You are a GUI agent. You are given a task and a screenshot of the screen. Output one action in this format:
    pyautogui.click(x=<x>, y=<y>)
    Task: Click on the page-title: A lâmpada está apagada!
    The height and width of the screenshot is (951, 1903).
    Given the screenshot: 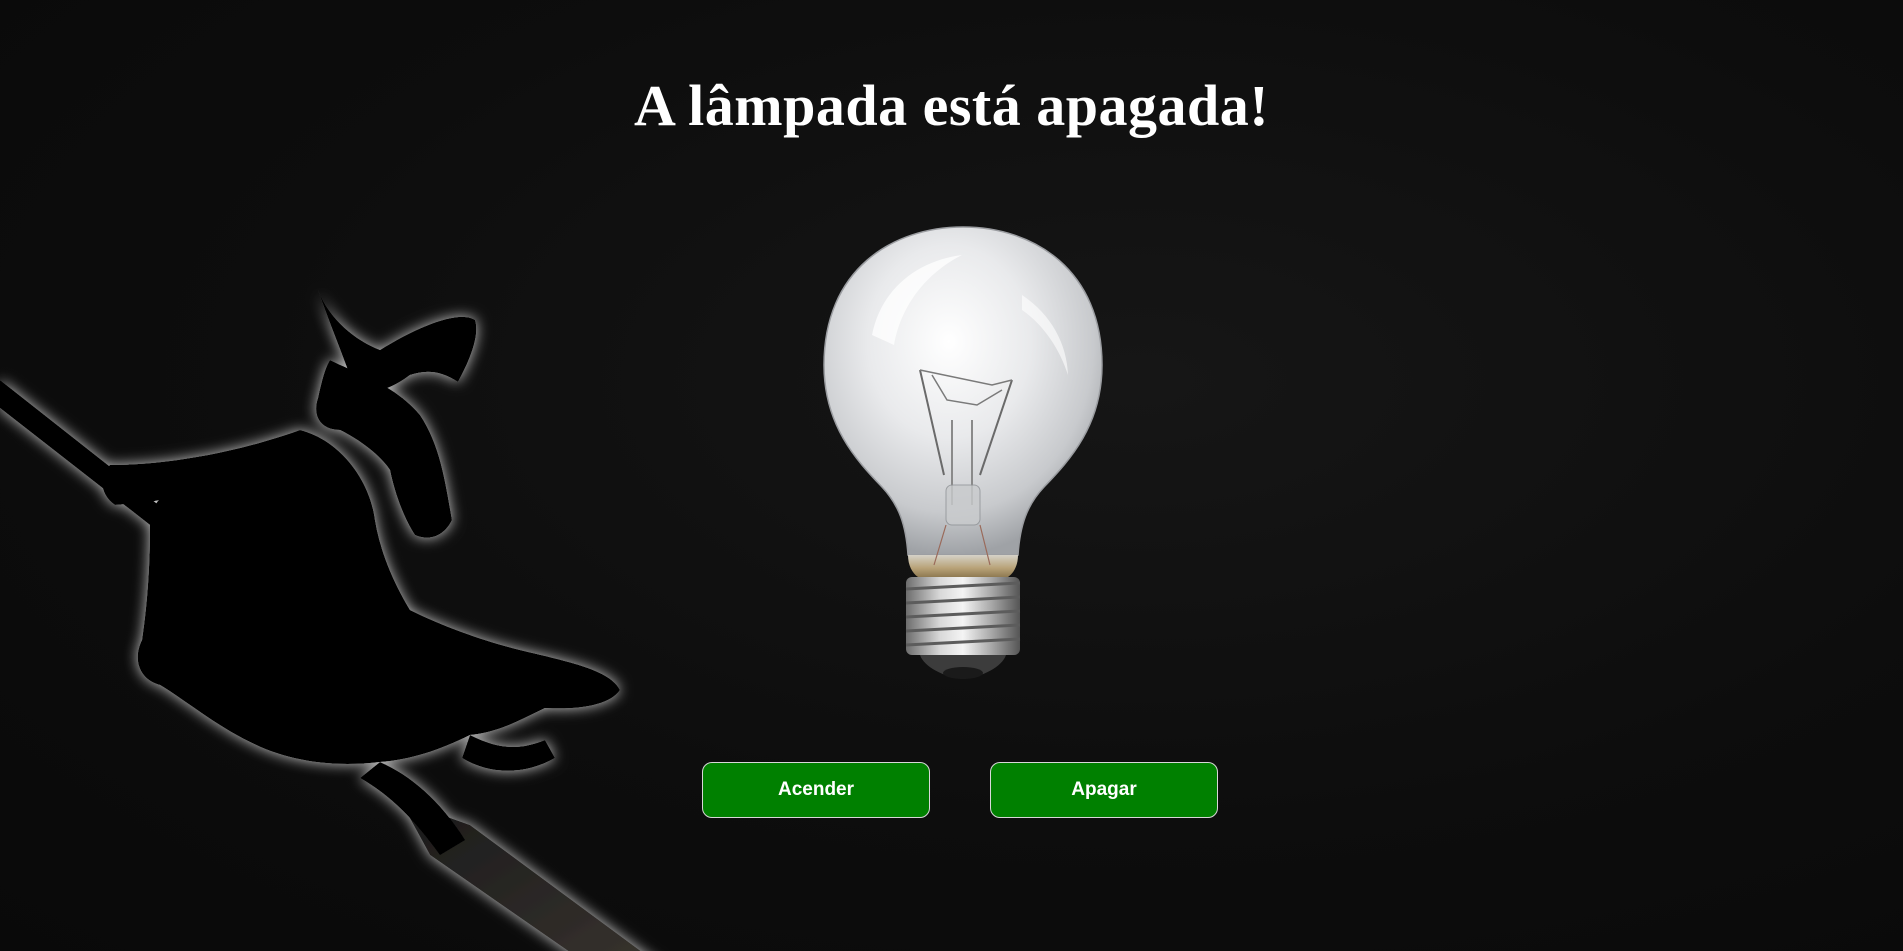 What is the action you would take?
    pyautogui.click(x=951, y=105)
    